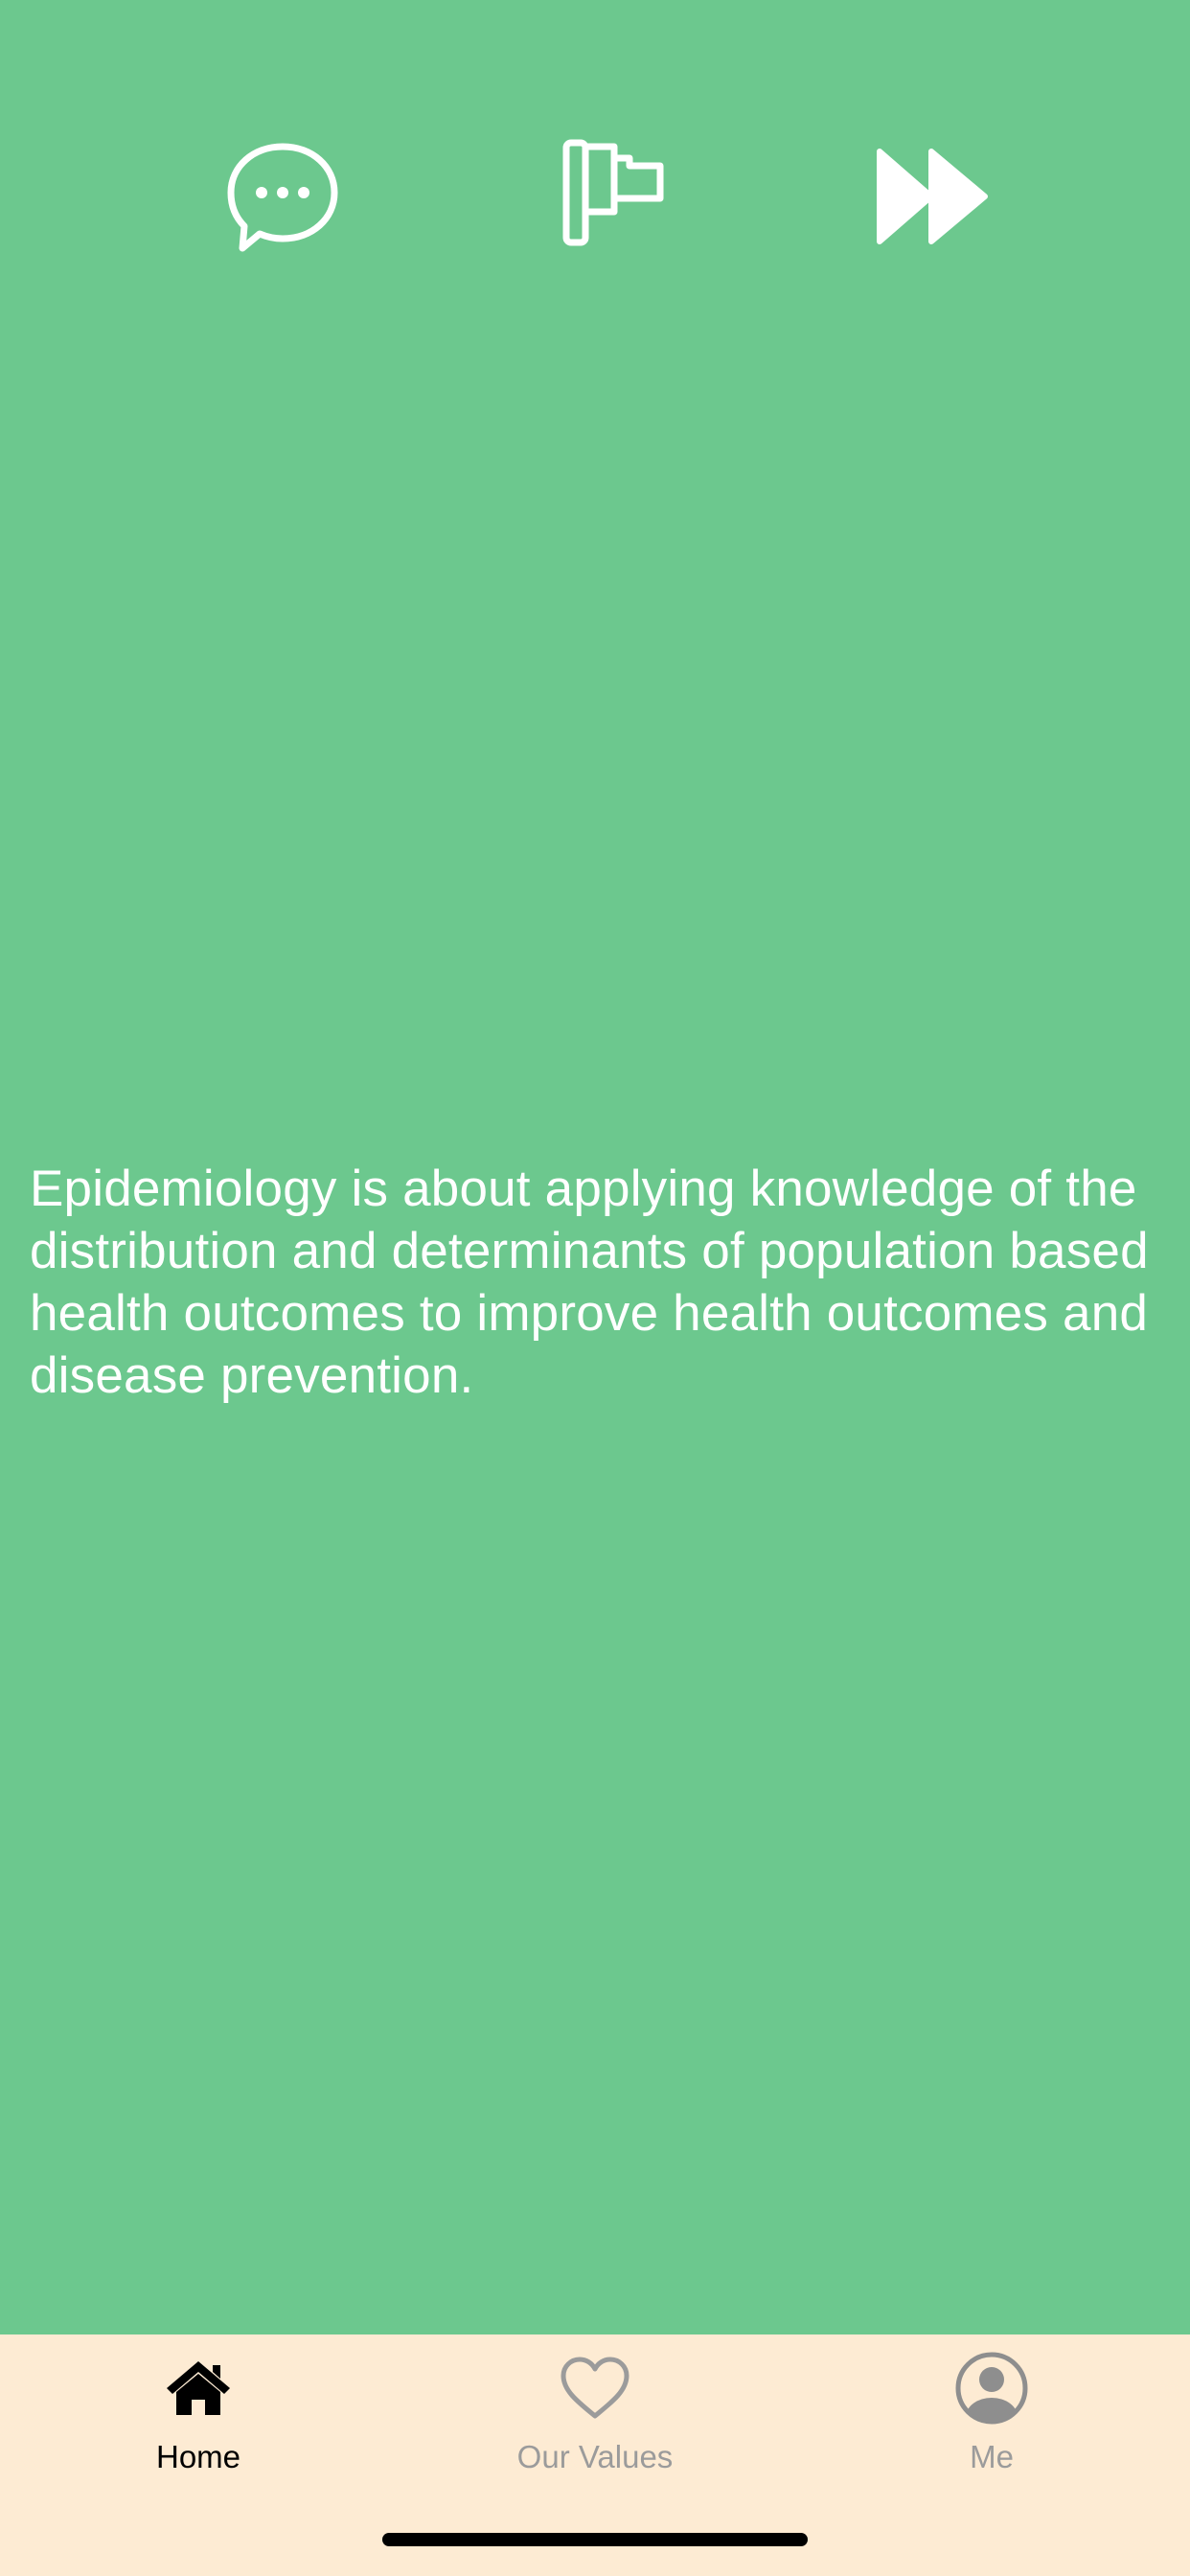 Image resolution: width=1190 pixels, height=2576 pixels. What do you see at coordinates (991, 2388) in the screenshot?
I see `profile-icon` at bounding box center [991, 2388].